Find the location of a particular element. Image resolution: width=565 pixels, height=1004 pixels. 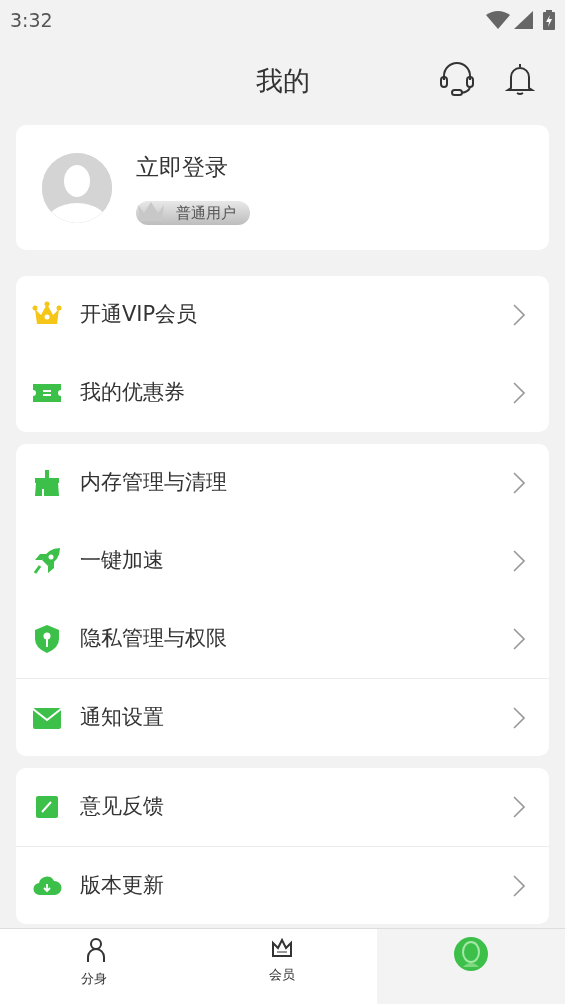

menu-item: 我的优惠券 is located at coordinates (282, 393).